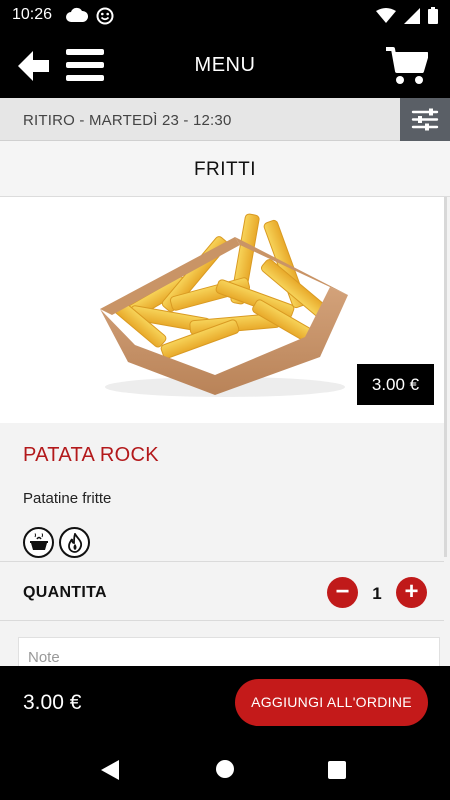  What do you see at coordinates (127, 120) in the screenshot?
I see `pickup-info: RITIRO - MARTEDÌ 23 - 12:30` at bounding box center [127, 120].